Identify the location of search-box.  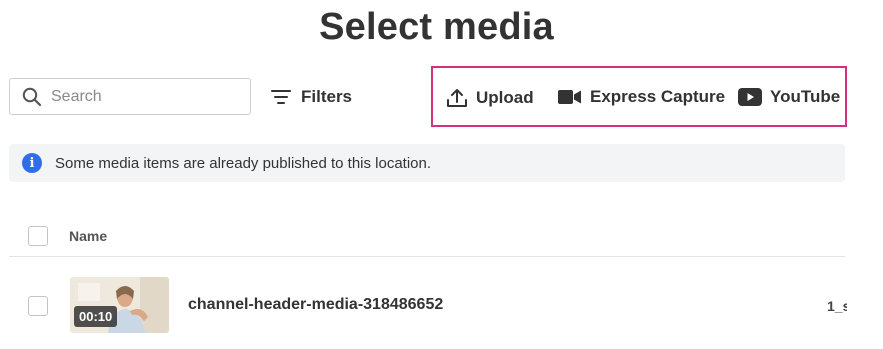
(130, 96).